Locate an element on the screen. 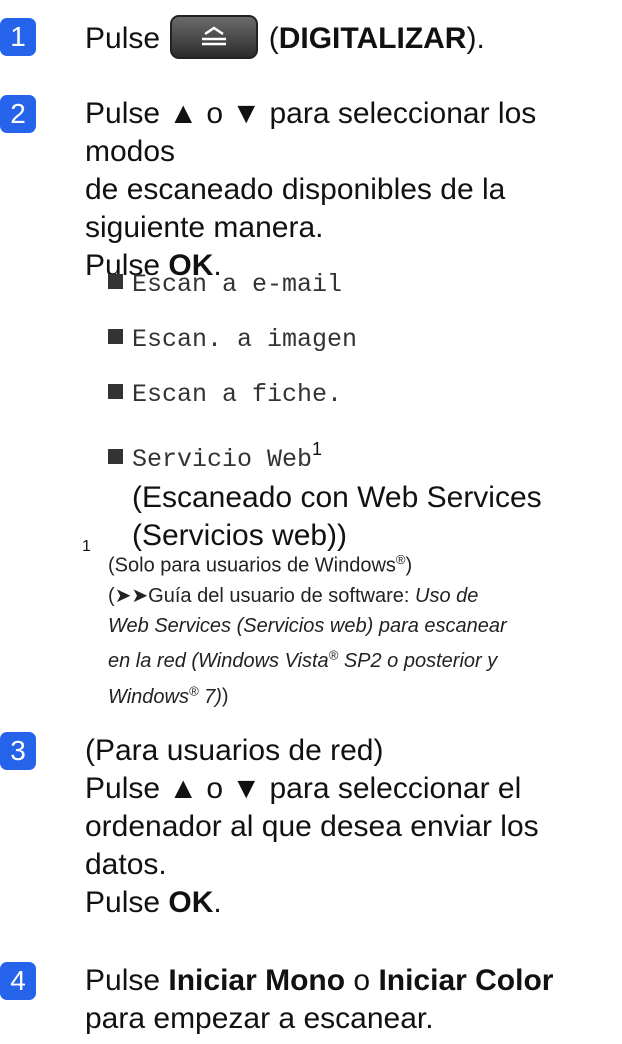 The width and height of the screenshot is (622, 1044). step-text: Pulse (DIGITALIZAR). is located at coordinates (350, 38).